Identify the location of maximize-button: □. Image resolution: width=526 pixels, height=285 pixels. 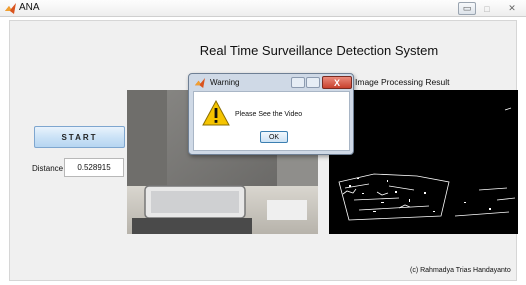
(487, 8).